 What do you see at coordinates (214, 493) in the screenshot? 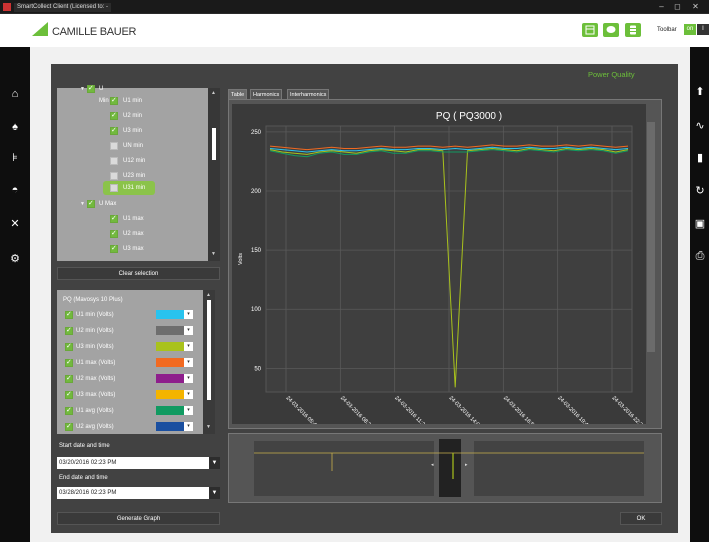
I see `end-date-dropdown-icon: ▼` at bounding box center [214, 493].